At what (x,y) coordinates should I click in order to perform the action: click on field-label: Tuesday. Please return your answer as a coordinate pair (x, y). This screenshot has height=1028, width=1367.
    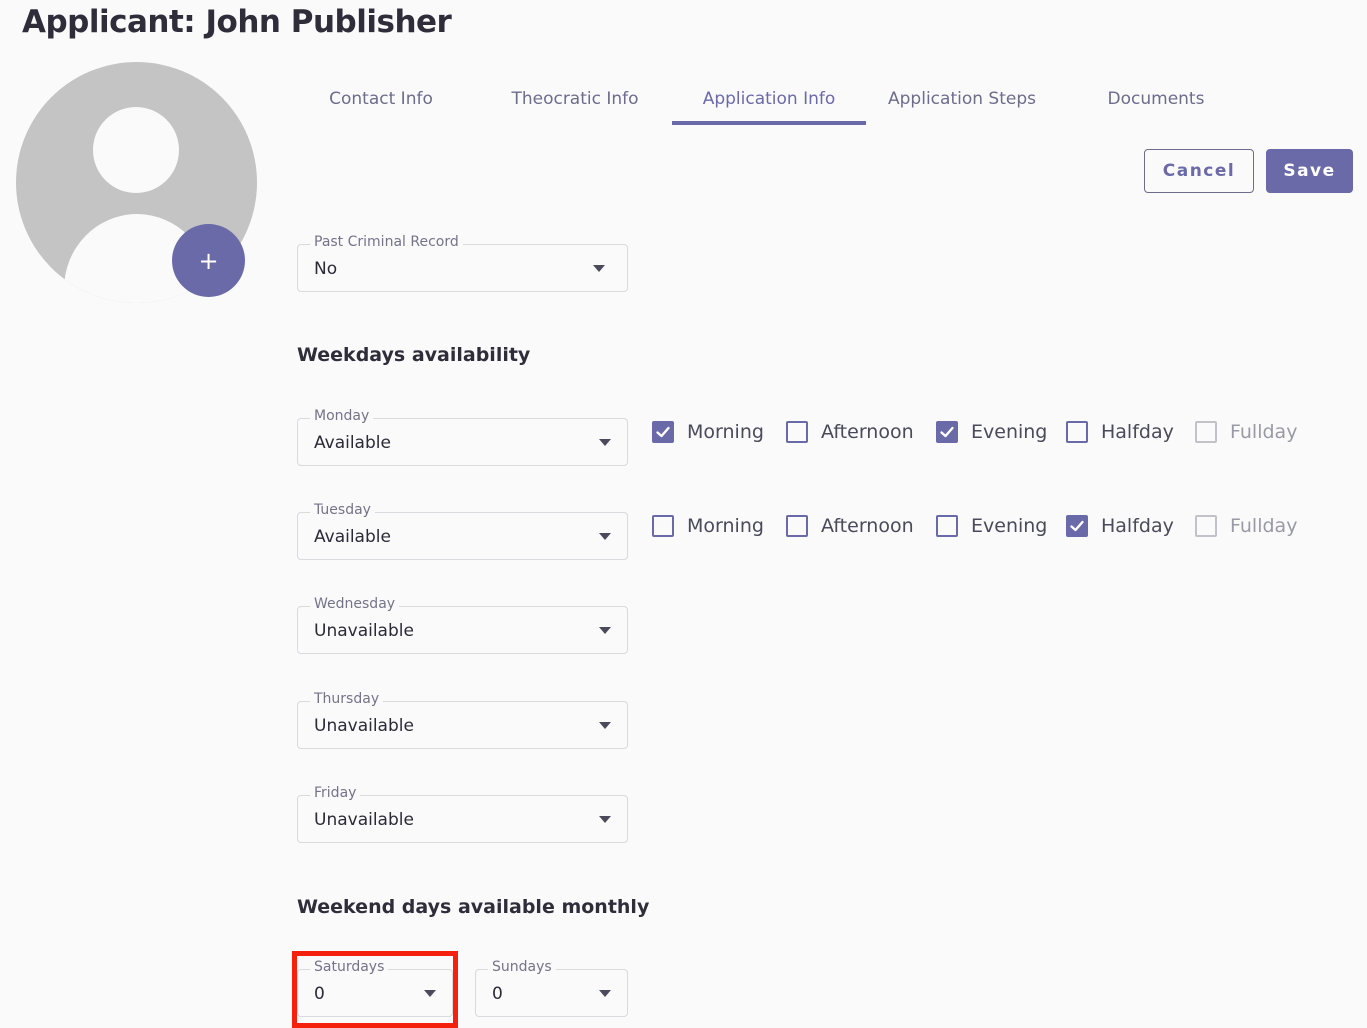
    Looking at the image, I should click on (342, 510).